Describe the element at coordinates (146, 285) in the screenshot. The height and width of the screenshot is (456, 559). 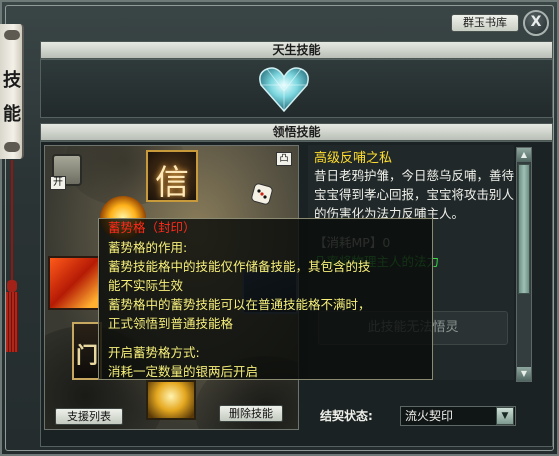
I see `tooltip-line: 能不实际生效` at that location.